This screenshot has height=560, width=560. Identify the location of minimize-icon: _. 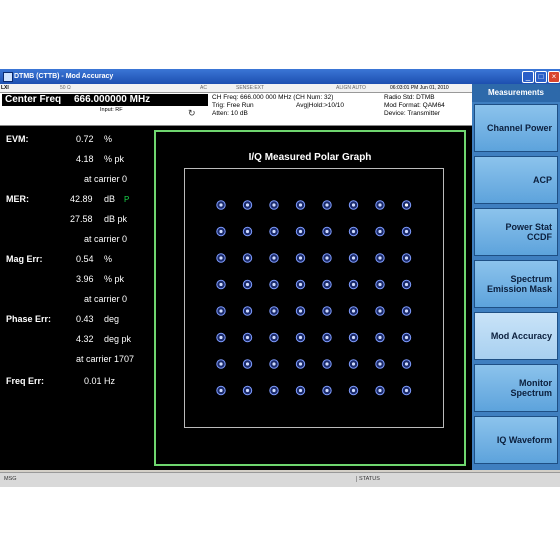
(528, 77).